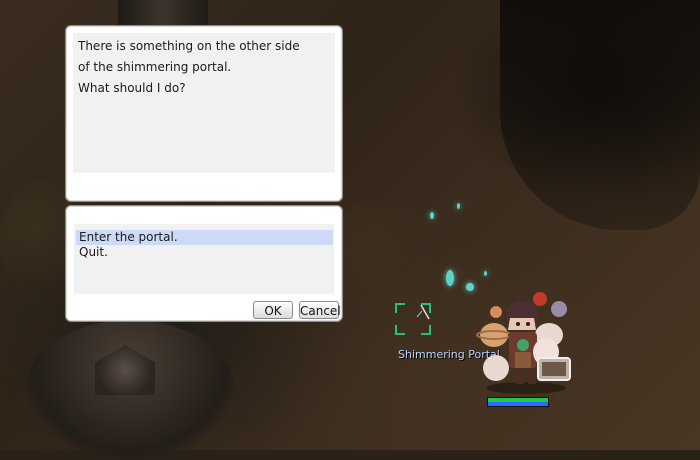 The height and width of the screenshot is (460, 700). I want to click on tree-trunk, so click(163, 13).